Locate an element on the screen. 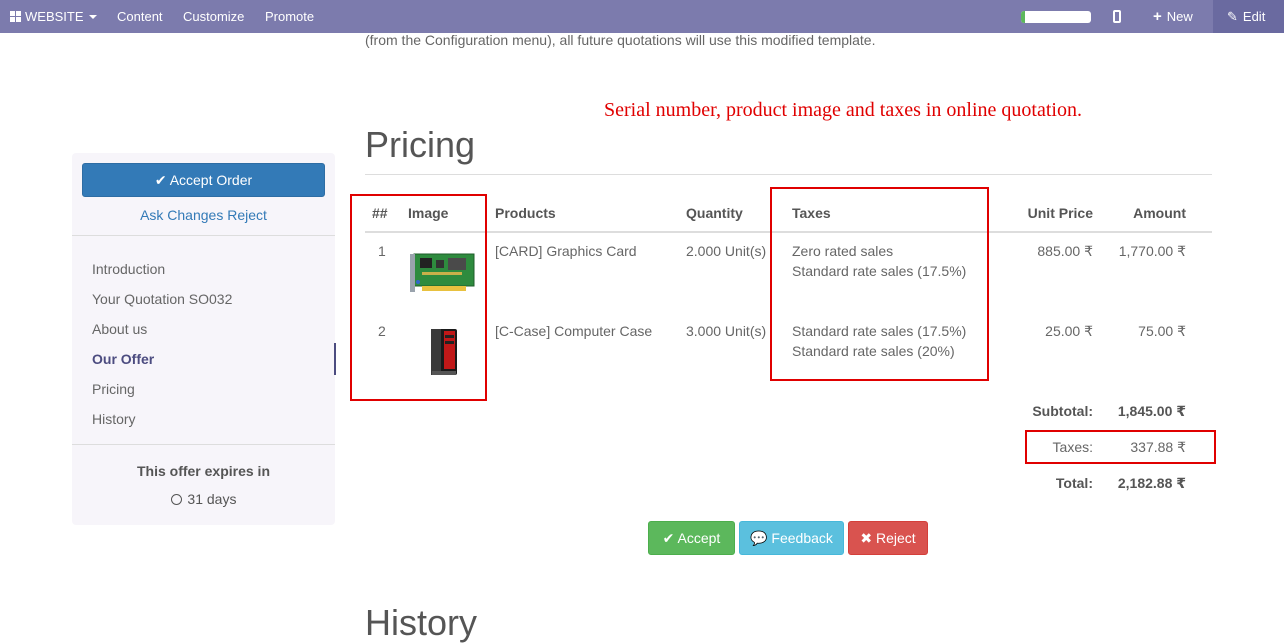 The width and height of the screenshot is (1284, 644). feedback-button-label: Feedback is located at coordinates (802, 538).